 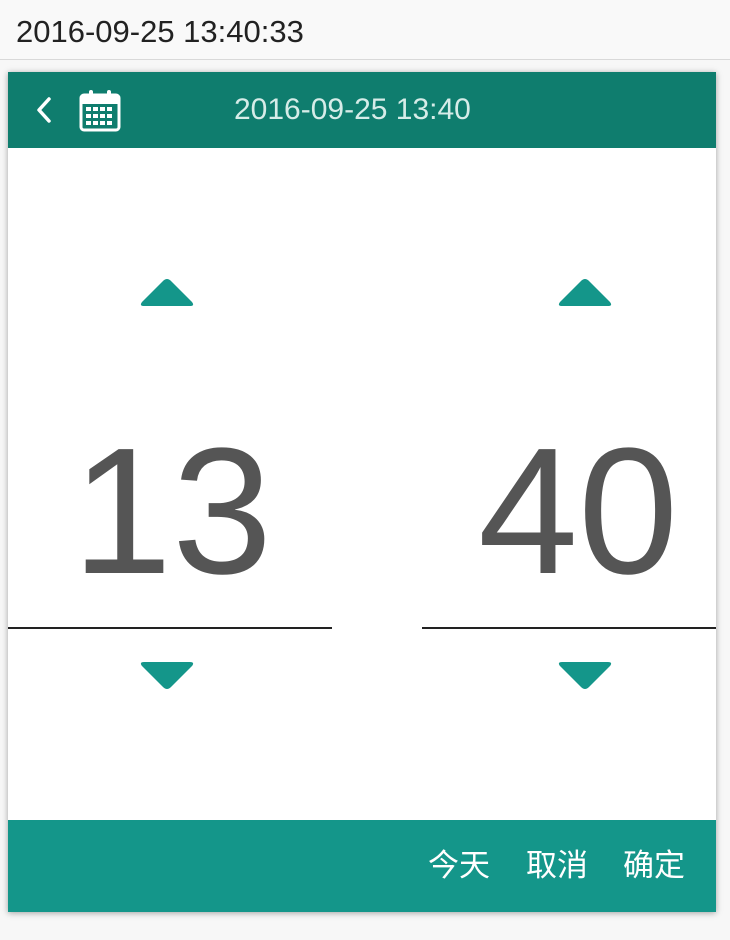 What do you see at coordinates (569, 628) in the screenshot?
I see `minute-underline` at bounding box center [569, 628].